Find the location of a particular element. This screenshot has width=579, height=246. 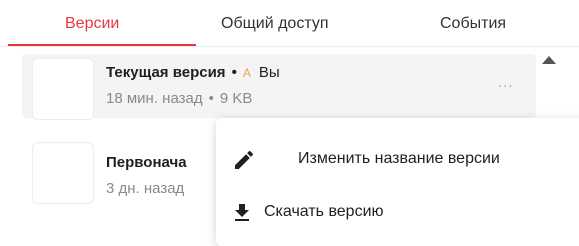

tab-versions: Версии is located at coordinates (92, 24).